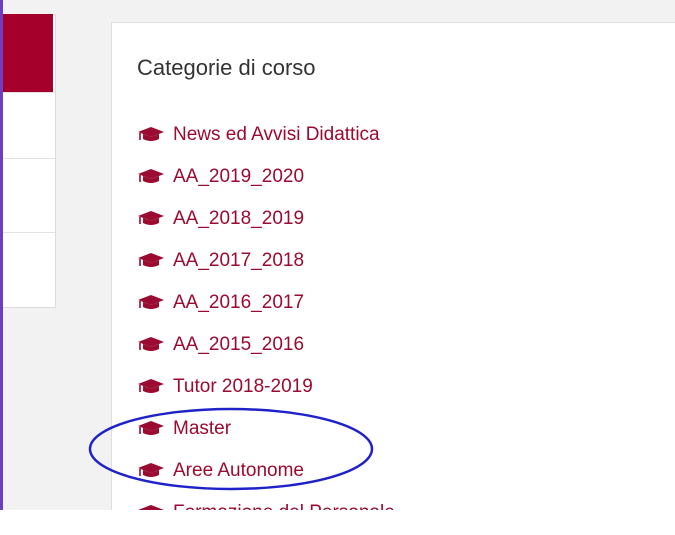 The image size is (675, 535). I want to click on category-link: AA_2019_2020, so click(238, 177).